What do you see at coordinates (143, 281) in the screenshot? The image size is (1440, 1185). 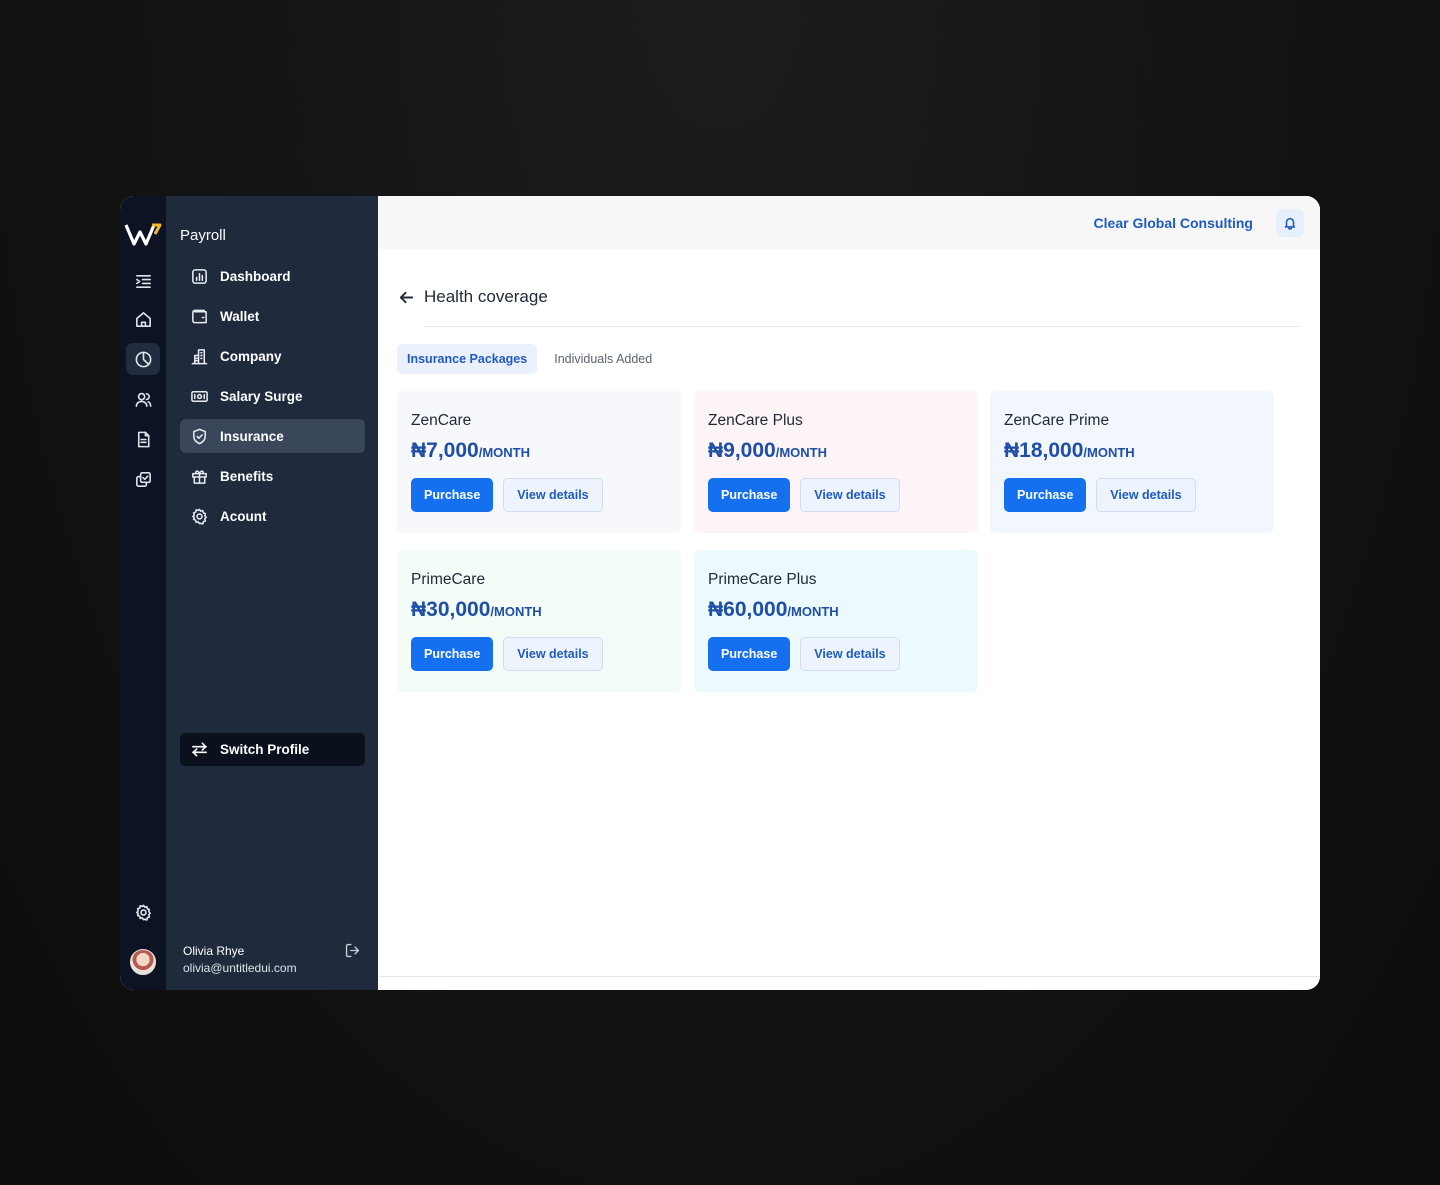 I see `menu-collapse-icon` at bounding box center [143, 281].